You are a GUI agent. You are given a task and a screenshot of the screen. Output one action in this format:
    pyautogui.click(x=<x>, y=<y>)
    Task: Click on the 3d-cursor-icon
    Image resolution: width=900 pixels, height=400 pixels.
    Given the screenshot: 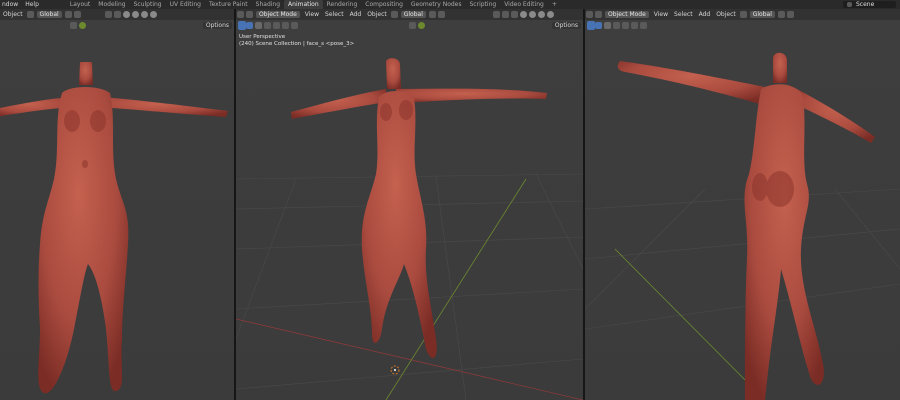 What is the action you would take?
    pyautogui.click(x=395, y=370)
    